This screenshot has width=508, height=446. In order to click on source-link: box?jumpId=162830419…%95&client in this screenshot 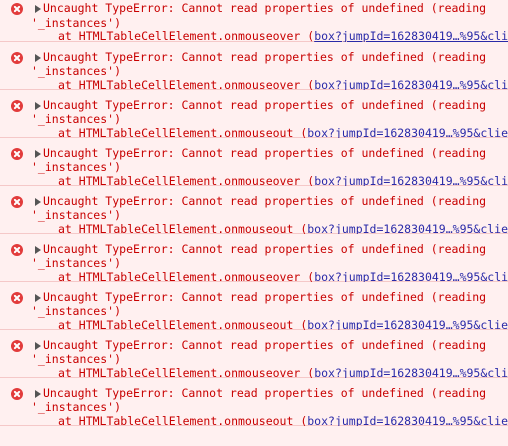, I will do `click(411, 36)`.